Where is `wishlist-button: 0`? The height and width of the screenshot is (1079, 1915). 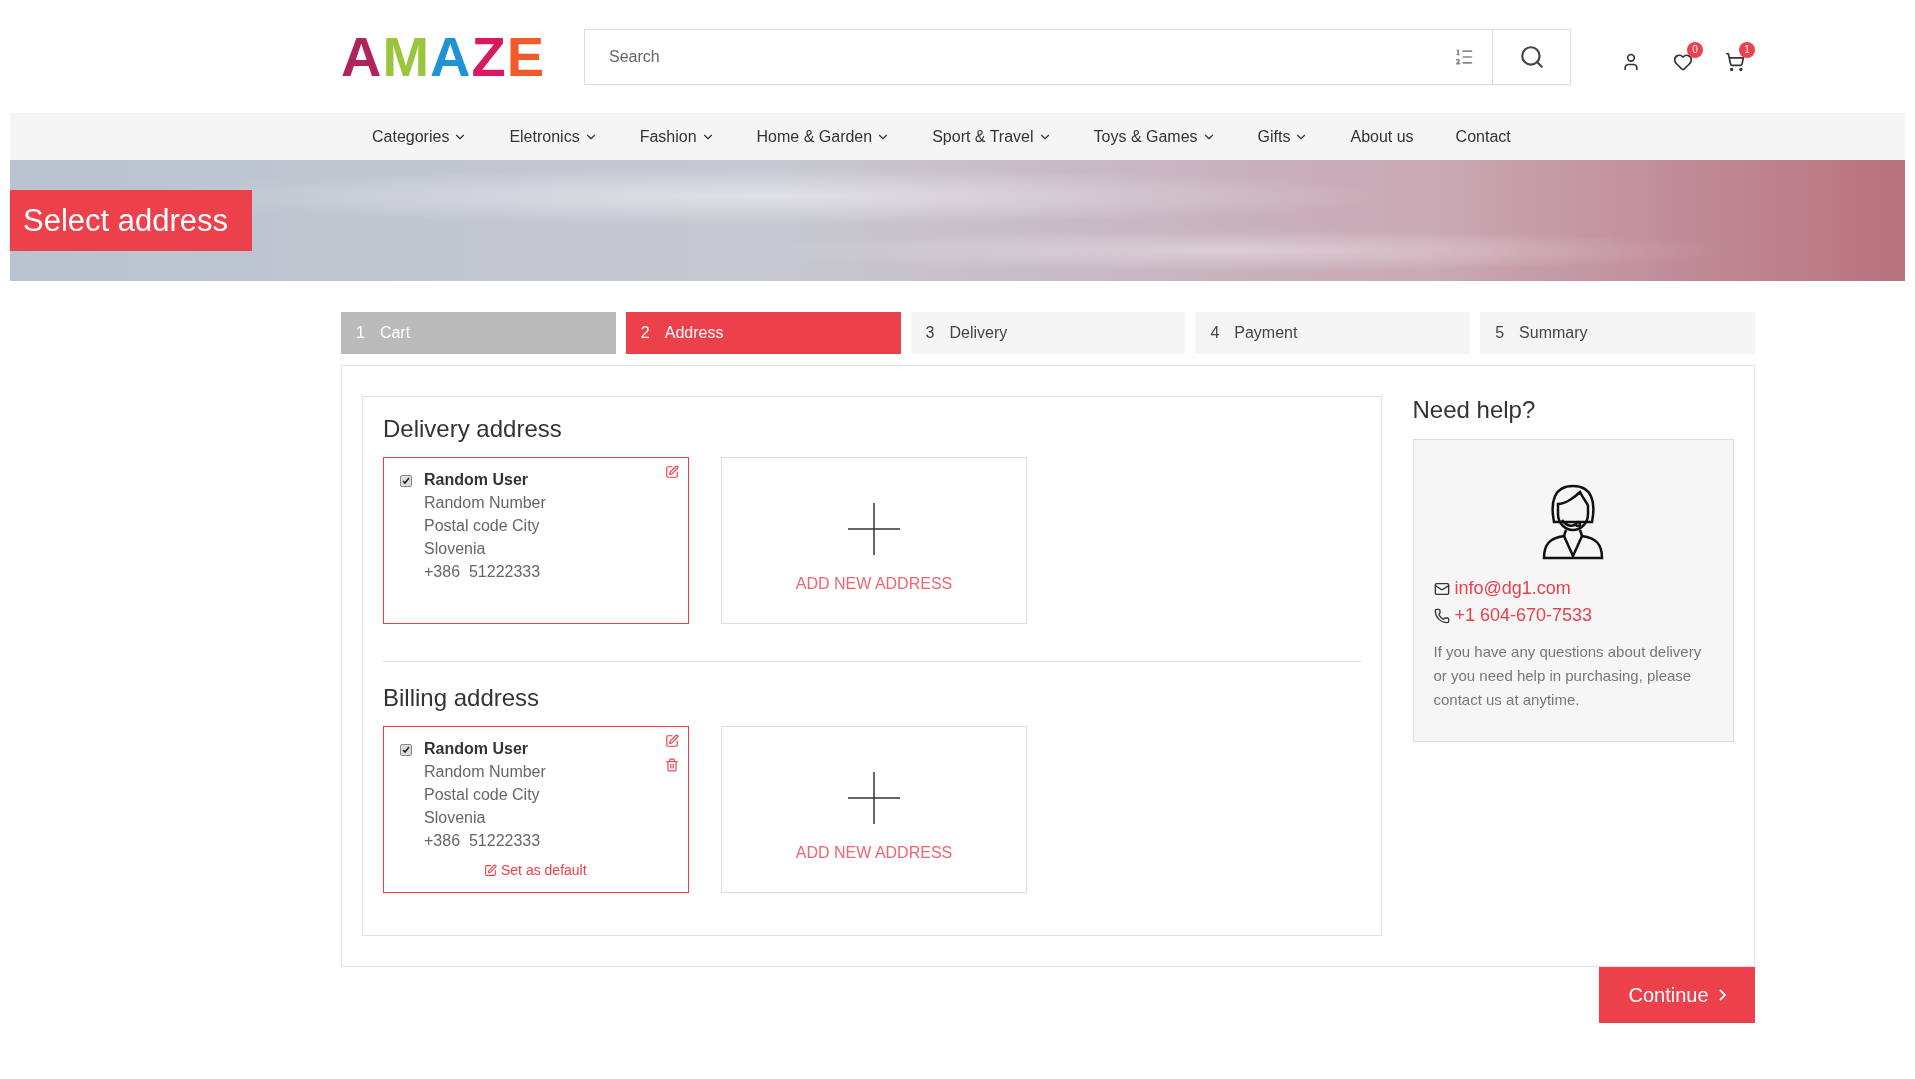 wishlist-button: 0 is located at coordinates (1688, 56).